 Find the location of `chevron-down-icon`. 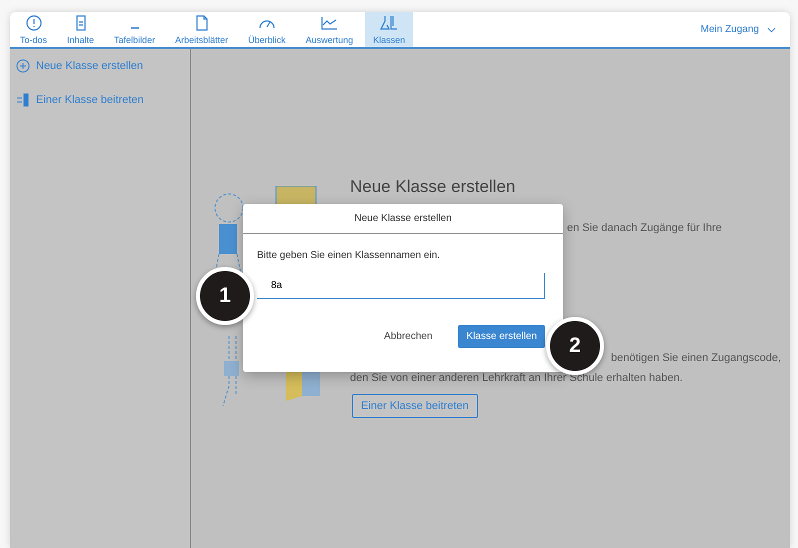

chevron-down-icon is located at coordinates (771, 29).